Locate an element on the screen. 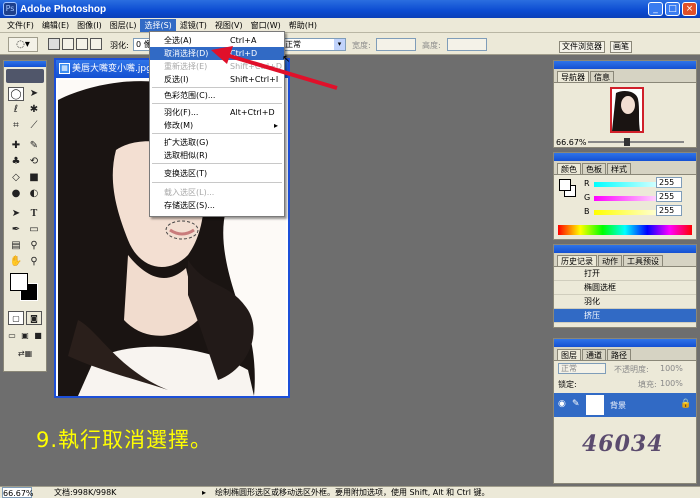 The width and height of the screenshot is (700, 498). history-item: 打开 is located at coordinates (625, 274).